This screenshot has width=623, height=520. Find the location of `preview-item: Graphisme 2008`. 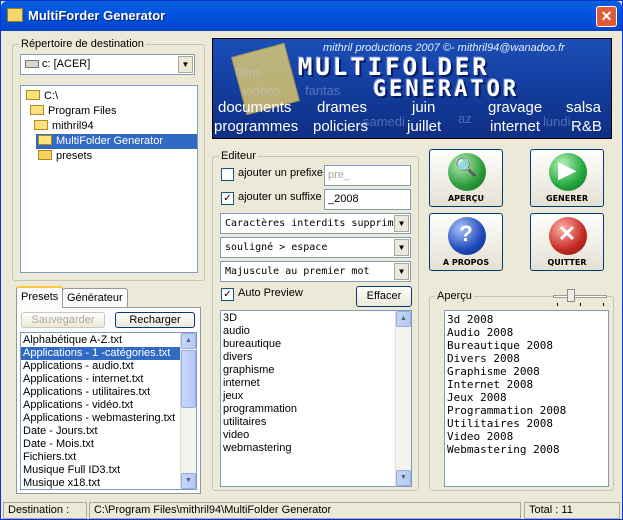

preview-item: Graphisme 2008 is located at coordinates (493, 371).